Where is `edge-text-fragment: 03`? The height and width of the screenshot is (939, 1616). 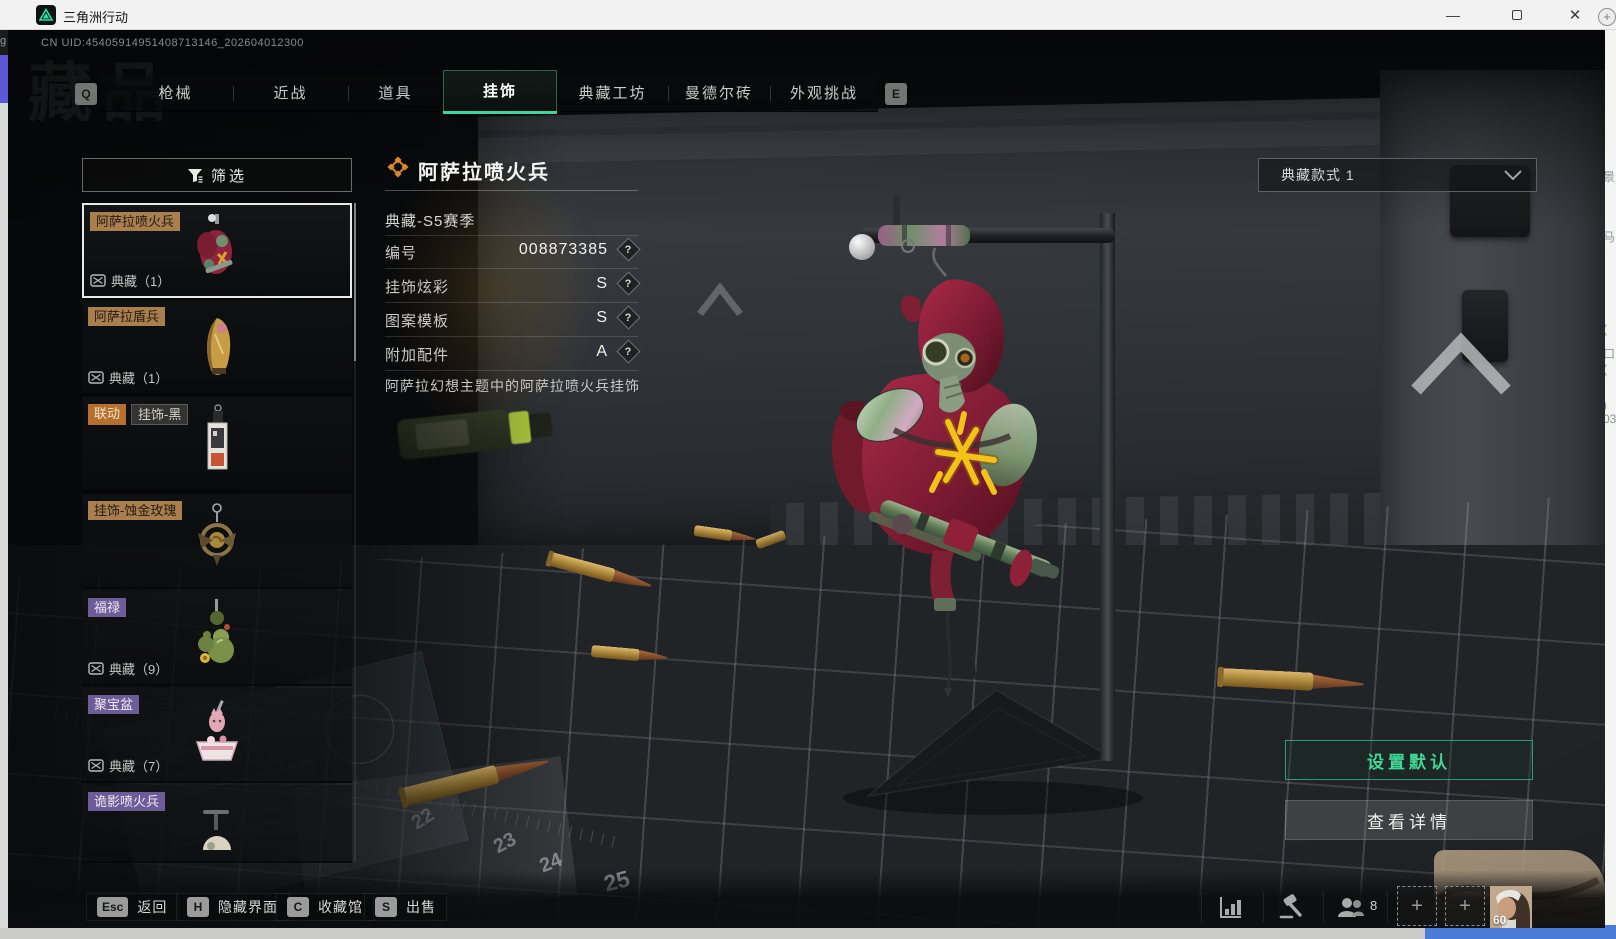 edge-text-fragment: 03 is located at coordinates (1610, 419).